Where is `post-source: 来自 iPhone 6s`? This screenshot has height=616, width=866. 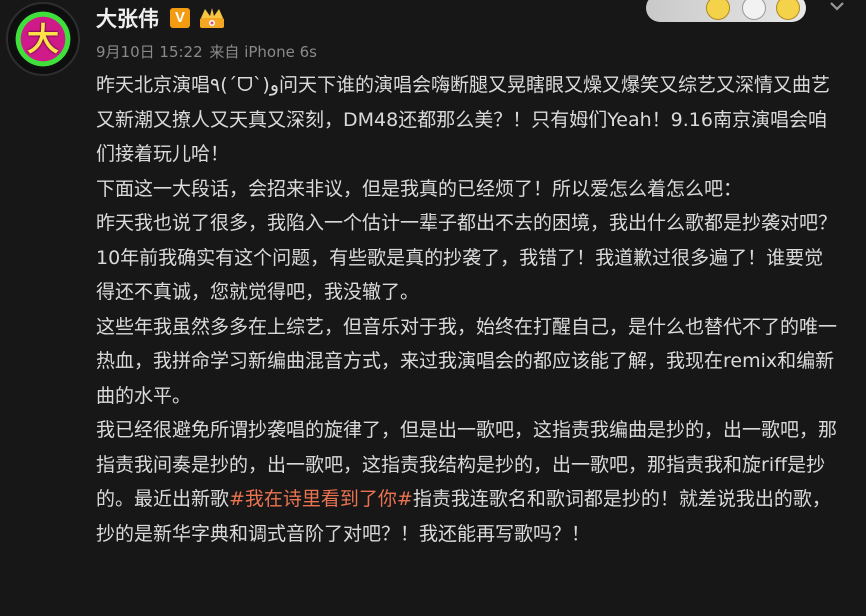
post-source: 来自 iPhone 6s is located at coordinates (263, 52).